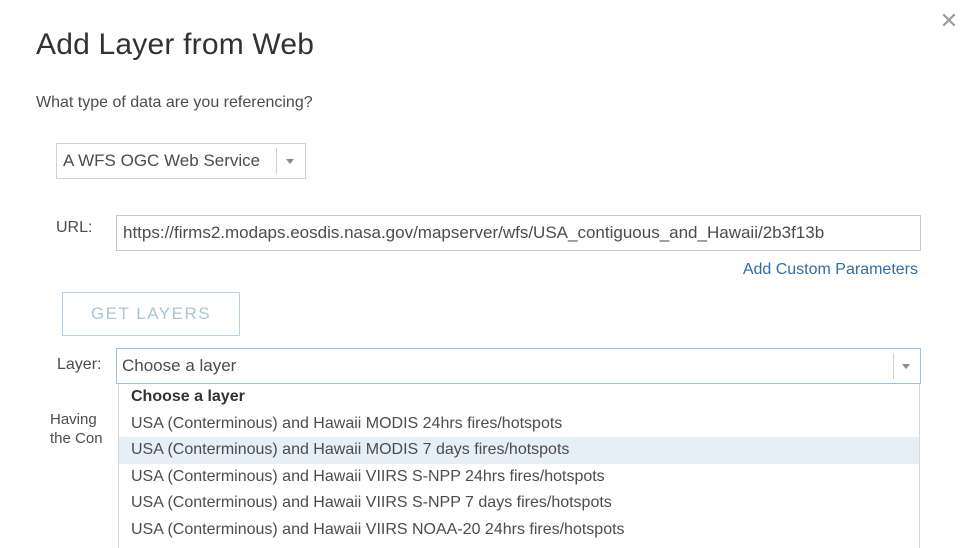  What do you see at coordinates (79, 364) in the screenshot?
I see `layer-label: Layer:` at bounding box center [79, 364].